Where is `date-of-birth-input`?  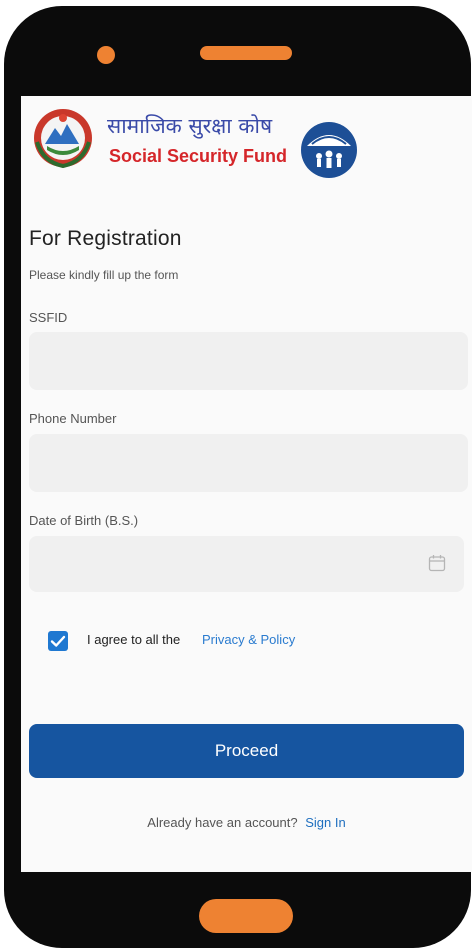
date-of-birth-input is located at coordinates (246, 564).